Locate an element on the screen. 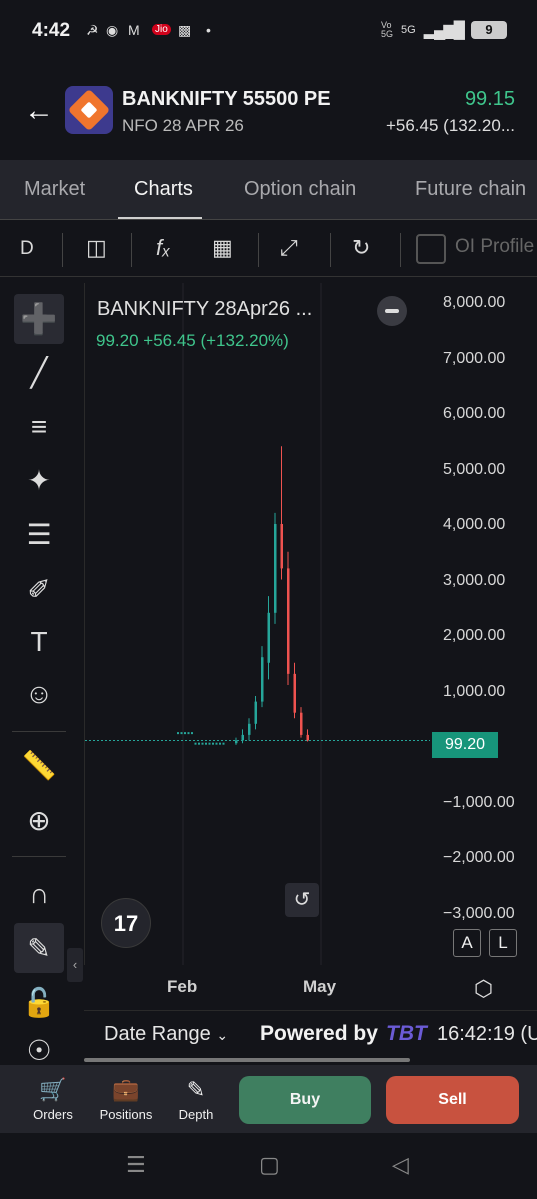  tab-charts: Charts is located at coordinates (163, 189).